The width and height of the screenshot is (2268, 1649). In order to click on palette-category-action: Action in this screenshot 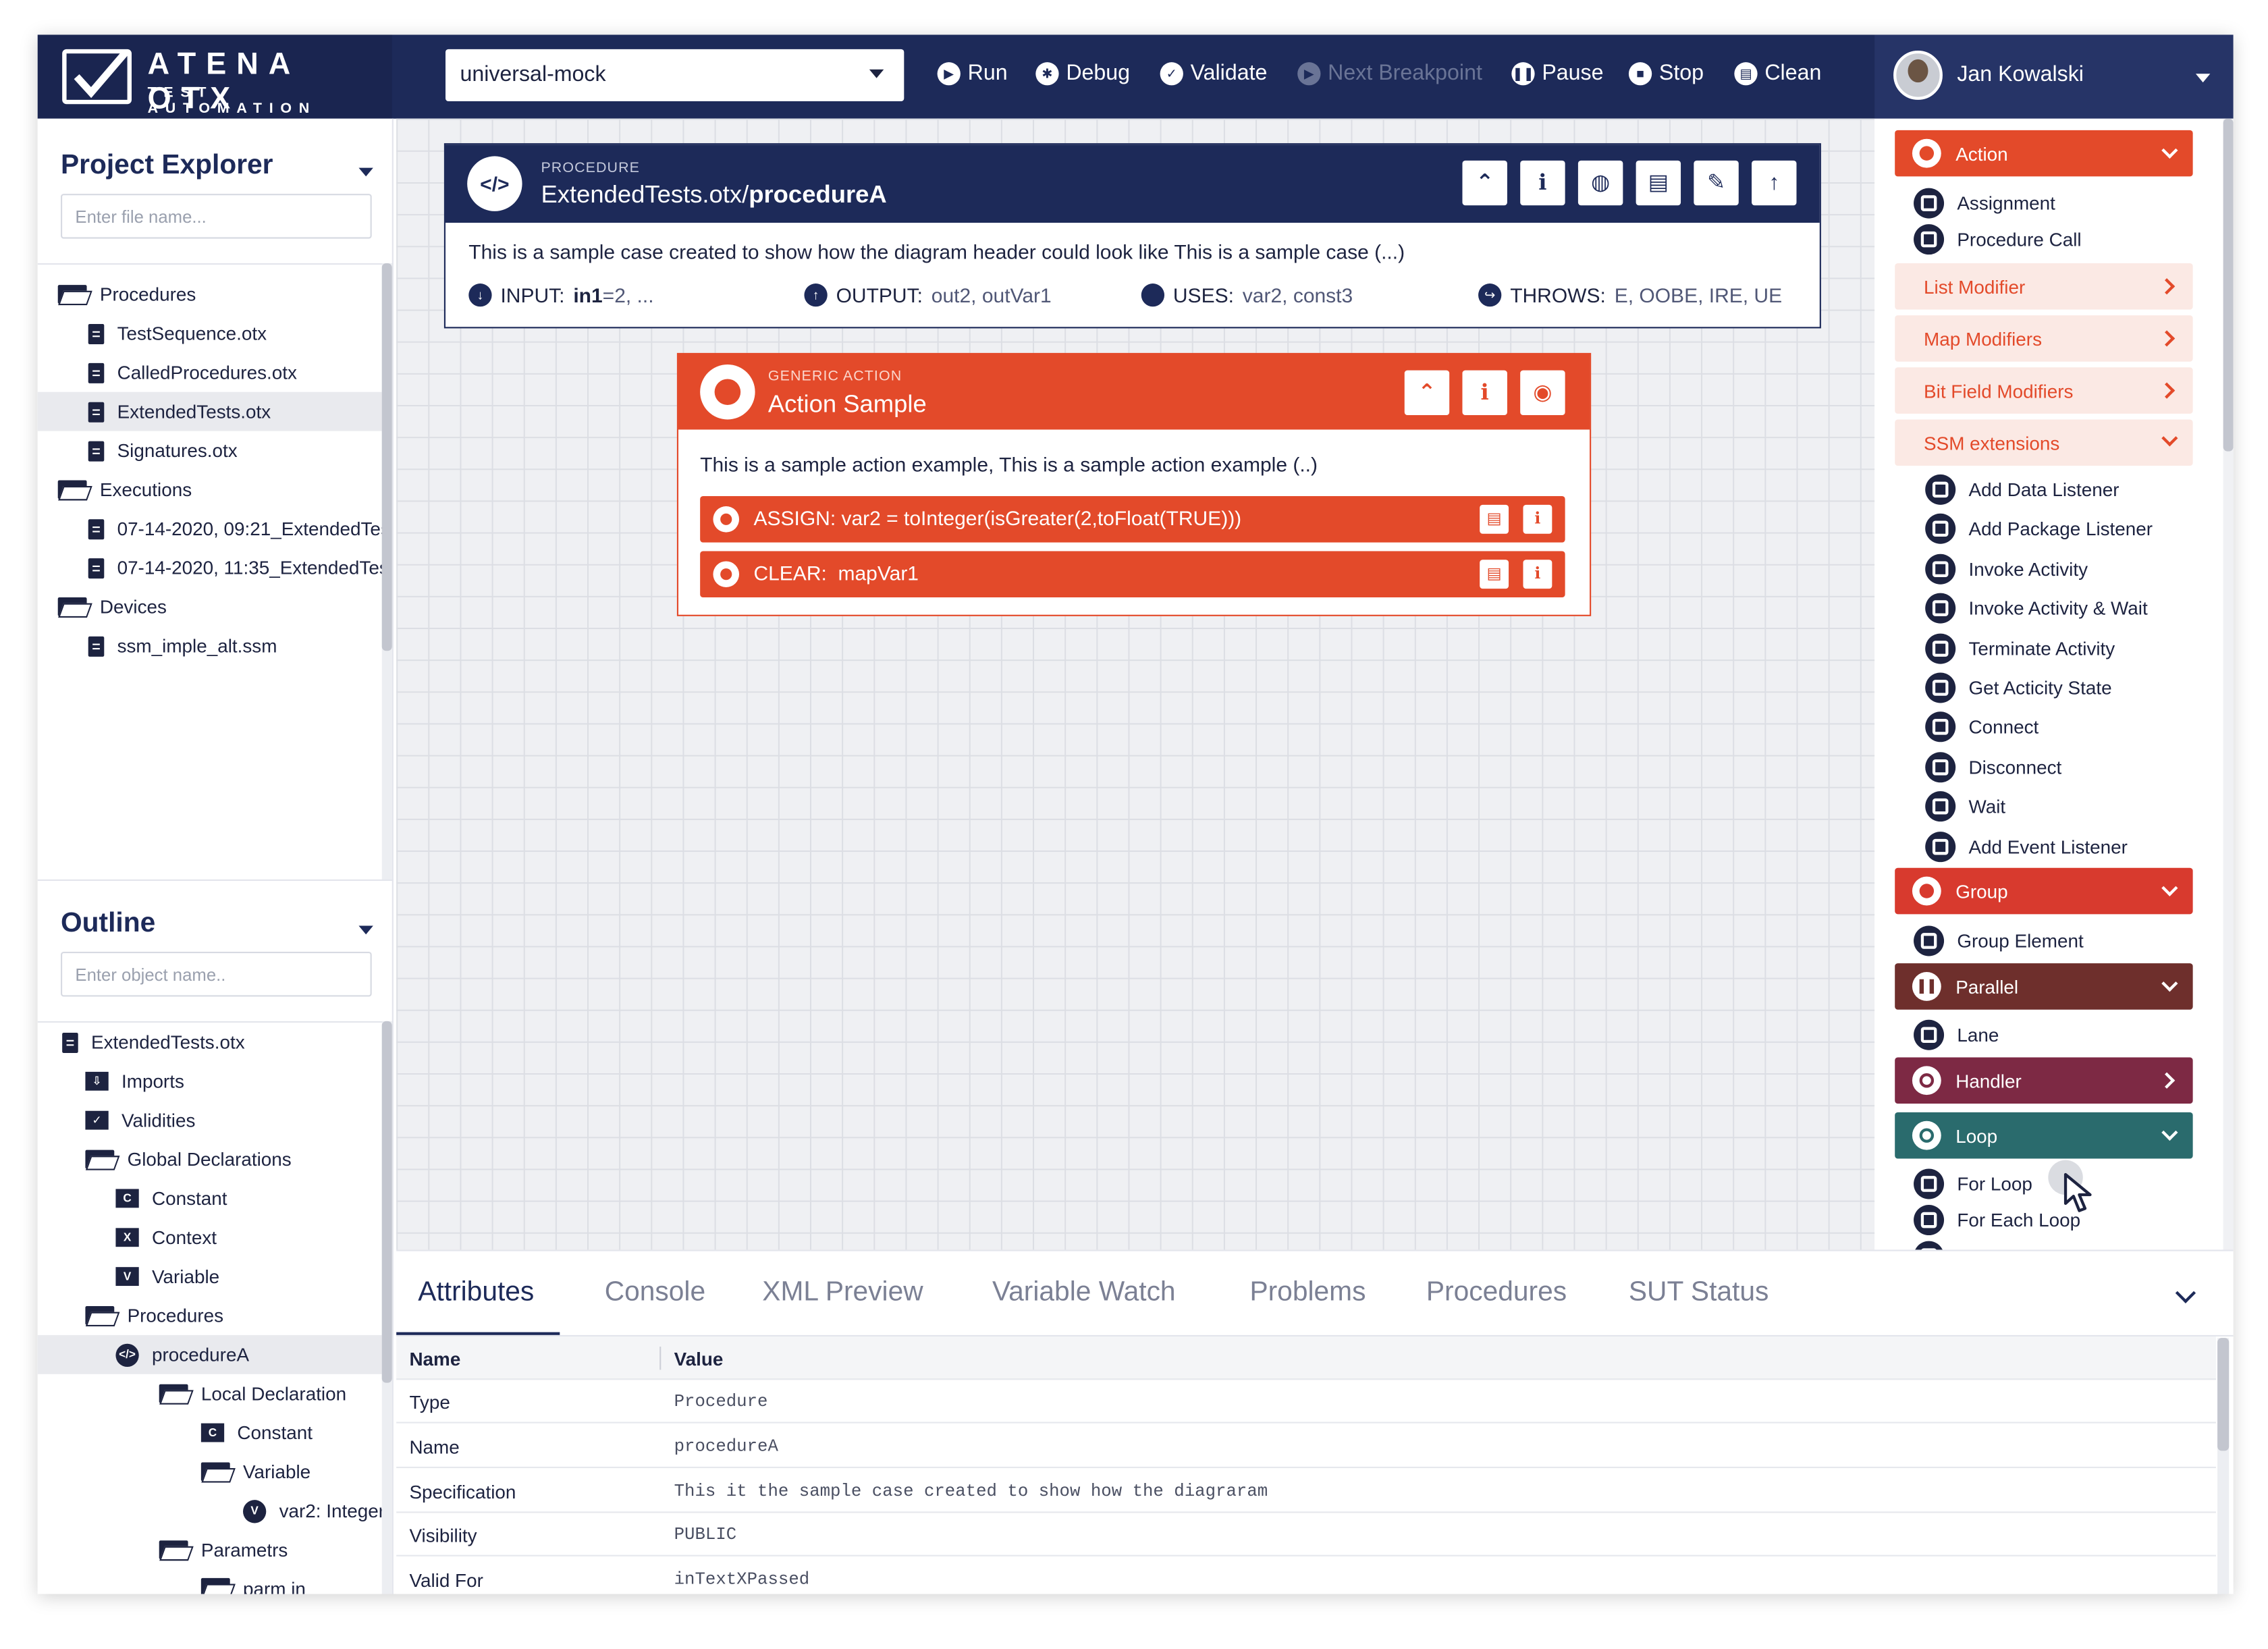, I will do `click(2044, 153)`.